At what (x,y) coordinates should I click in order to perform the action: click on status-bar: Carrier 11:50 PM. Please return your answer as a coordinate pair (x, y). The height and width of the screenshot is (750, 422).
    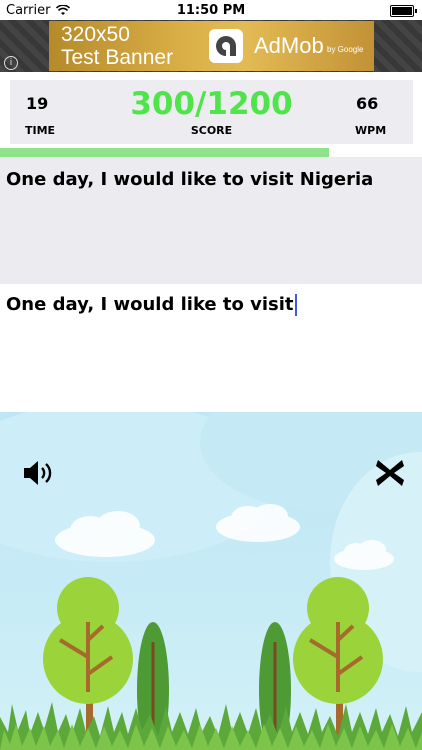
    Looking at the image, I should click on (211, 10).